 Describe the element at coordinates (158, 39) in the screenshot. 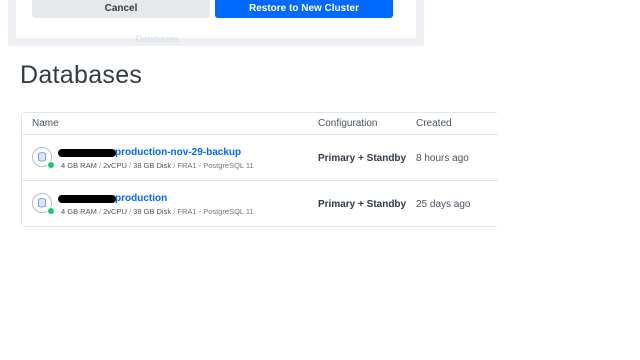

I see `ghost-text-left: Databases` at that location.